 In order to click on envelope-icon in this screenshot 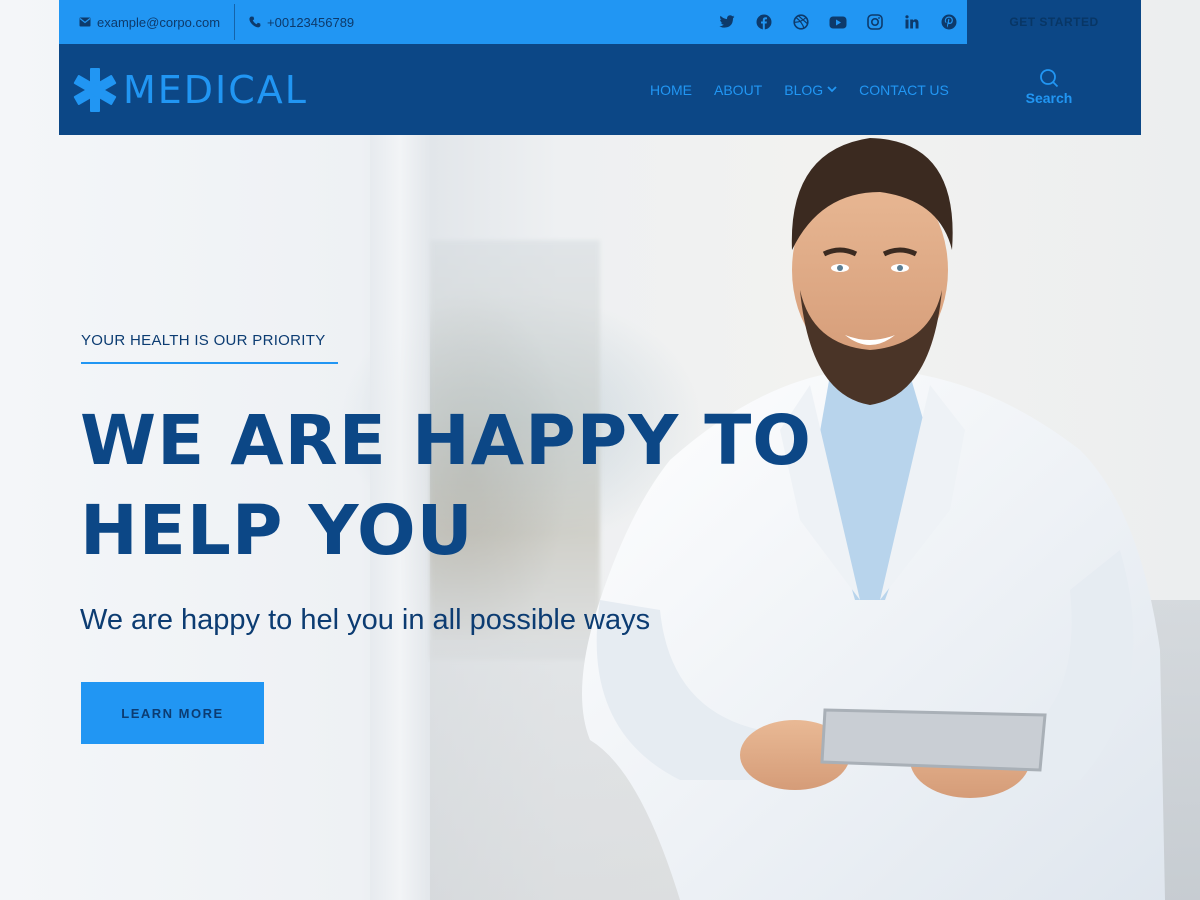, I will do `click(85, 22)`.